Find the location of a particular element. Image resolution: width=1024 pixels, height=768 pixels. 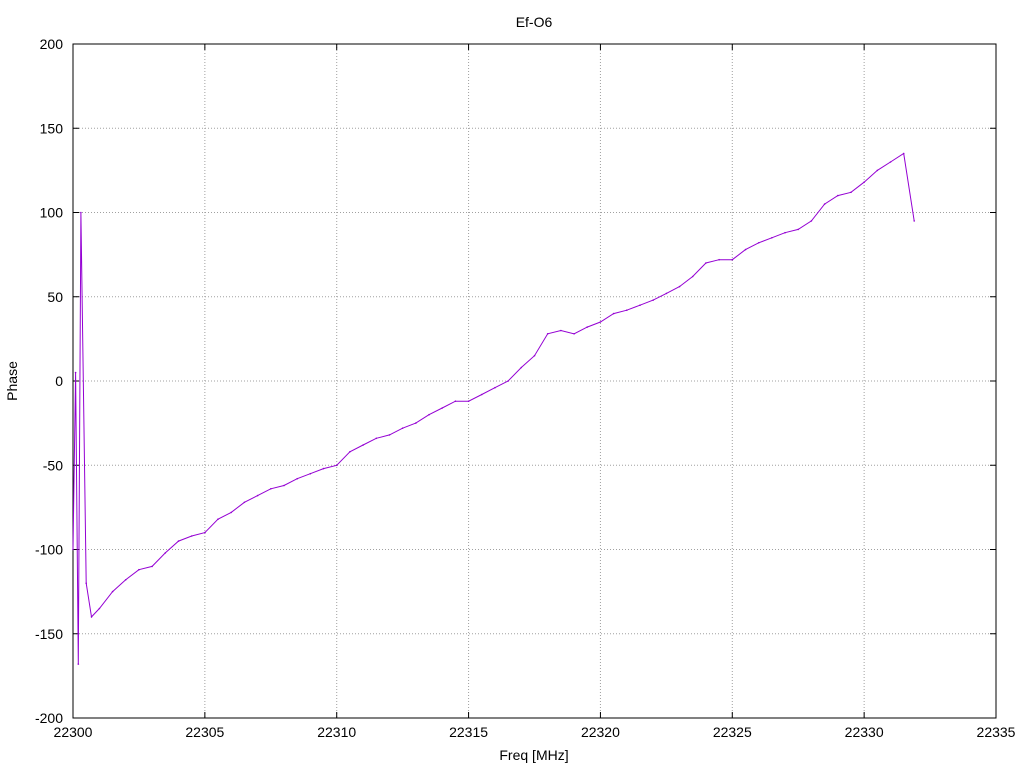

x-tick-label: 22325 is located at coordinates (732, 732).